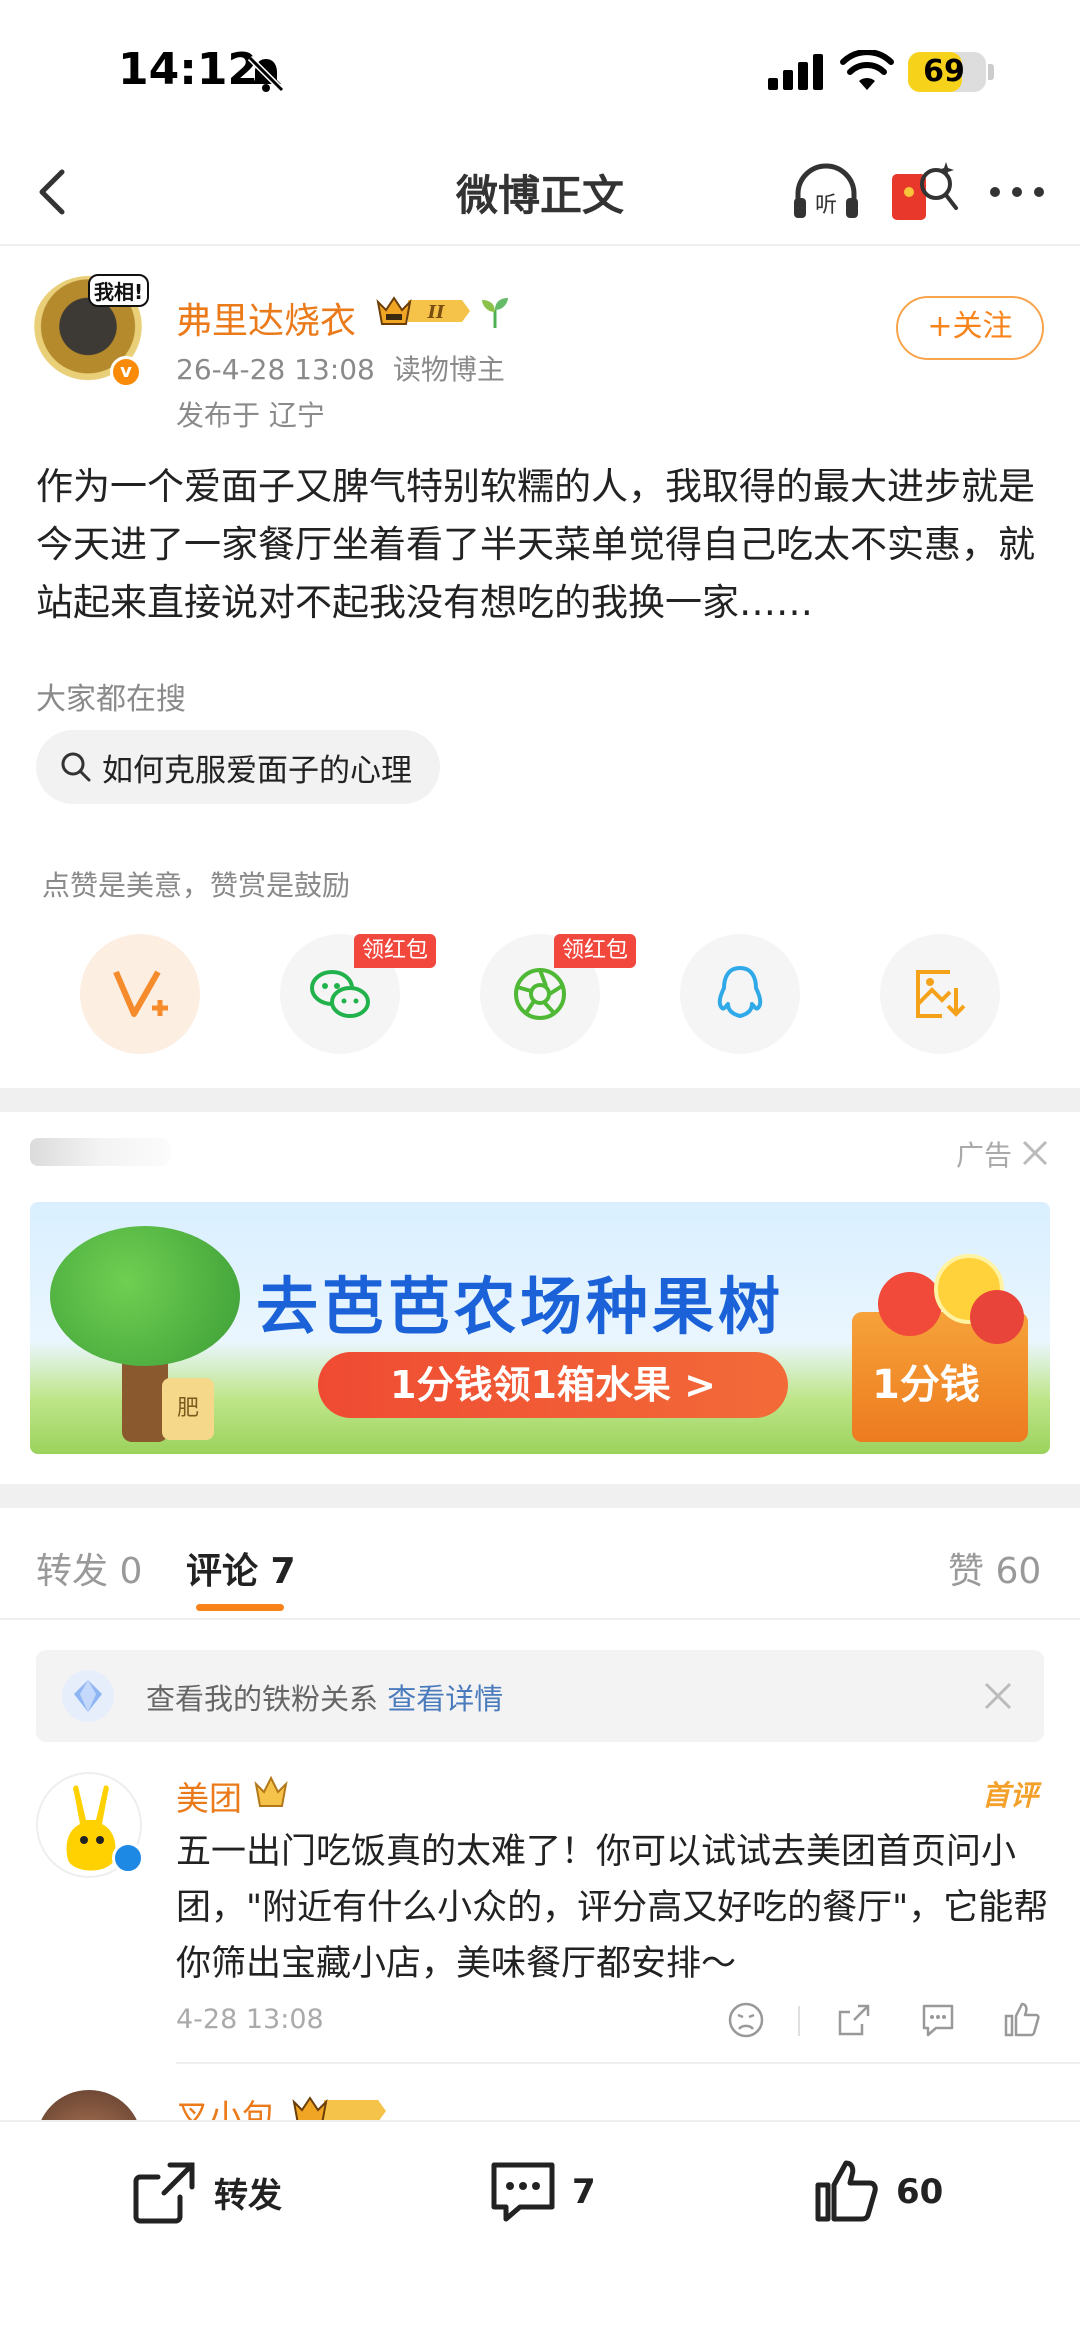 The image size is (1080, 2340). What do you see at coordinates (164, 2193) in the screenshot?
I see `repost-icon` at bounding box center [164, 2193].